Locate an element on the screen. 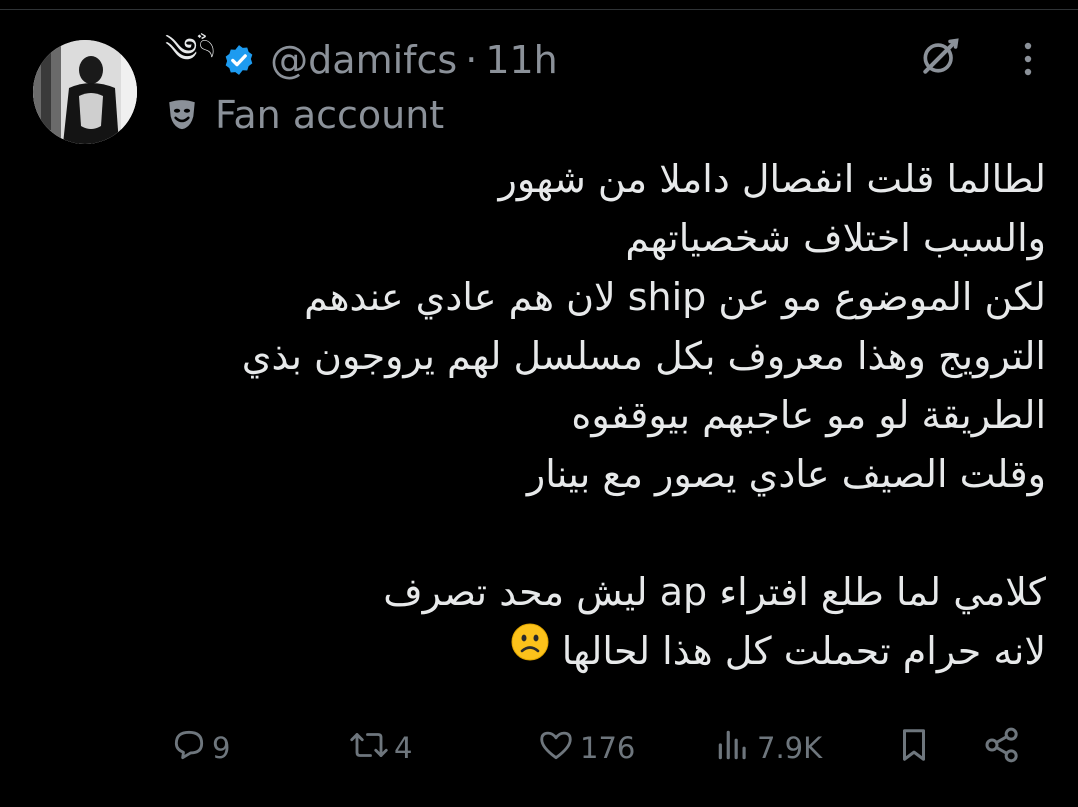 This screenshot has height=807, width=1078. top-divider is located at coordinates (539, 5).